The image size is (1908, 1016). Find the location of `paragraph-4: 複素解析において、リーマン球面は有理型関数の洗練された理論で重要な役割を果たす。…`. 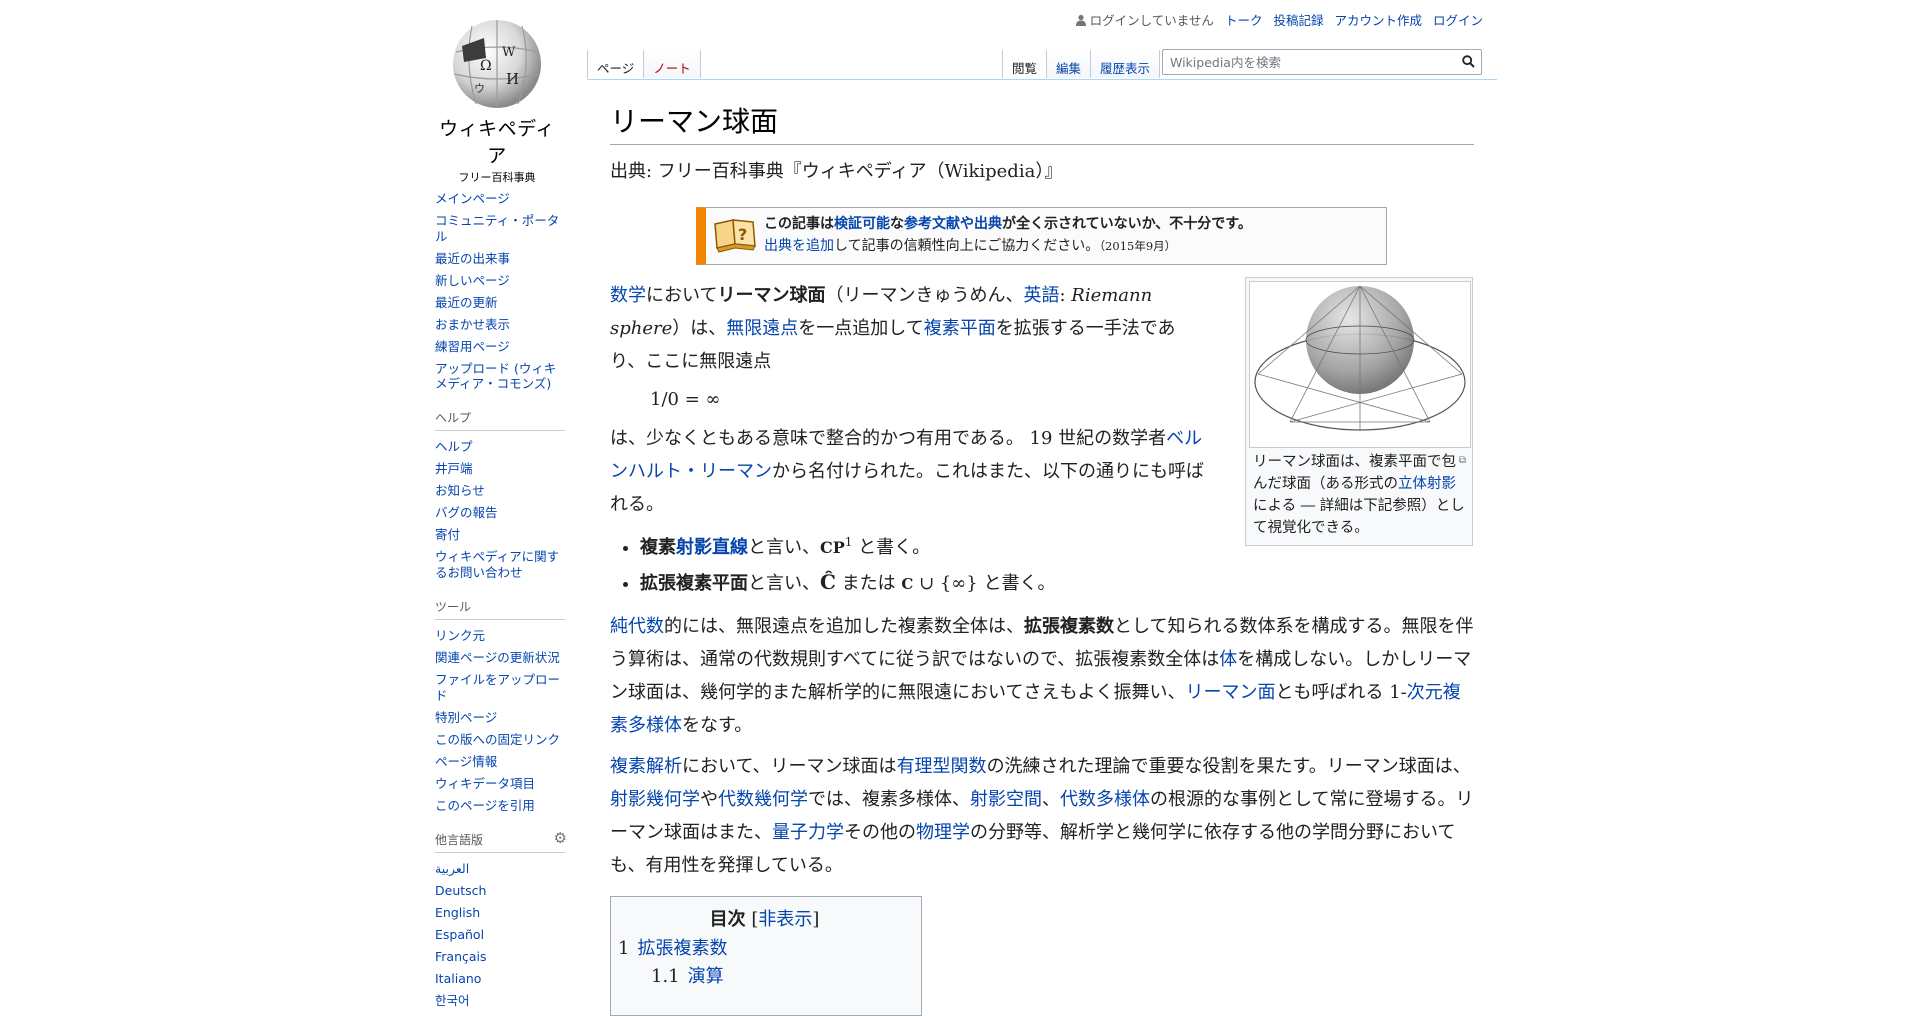

paragraph-4: 複素解析において、リーマン球面は有理型関数の洗練された理論で重要な役割を果たす。… is located at coordinates (1042, 816).